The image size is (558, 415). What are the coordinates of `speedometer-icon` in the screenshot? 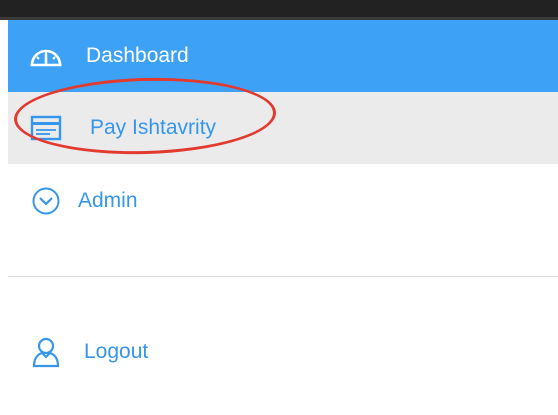 It's located at (46, 56).